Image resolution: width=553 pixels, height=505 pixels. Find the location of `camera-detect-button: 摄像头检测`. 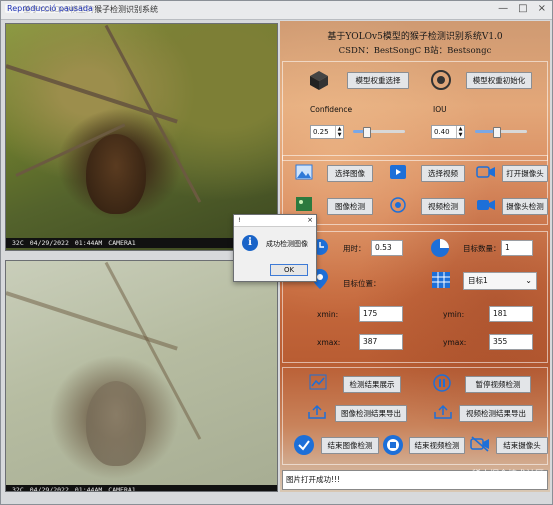

camera-detect-button: 摄像头检测 is located at coordinates (525, 206).